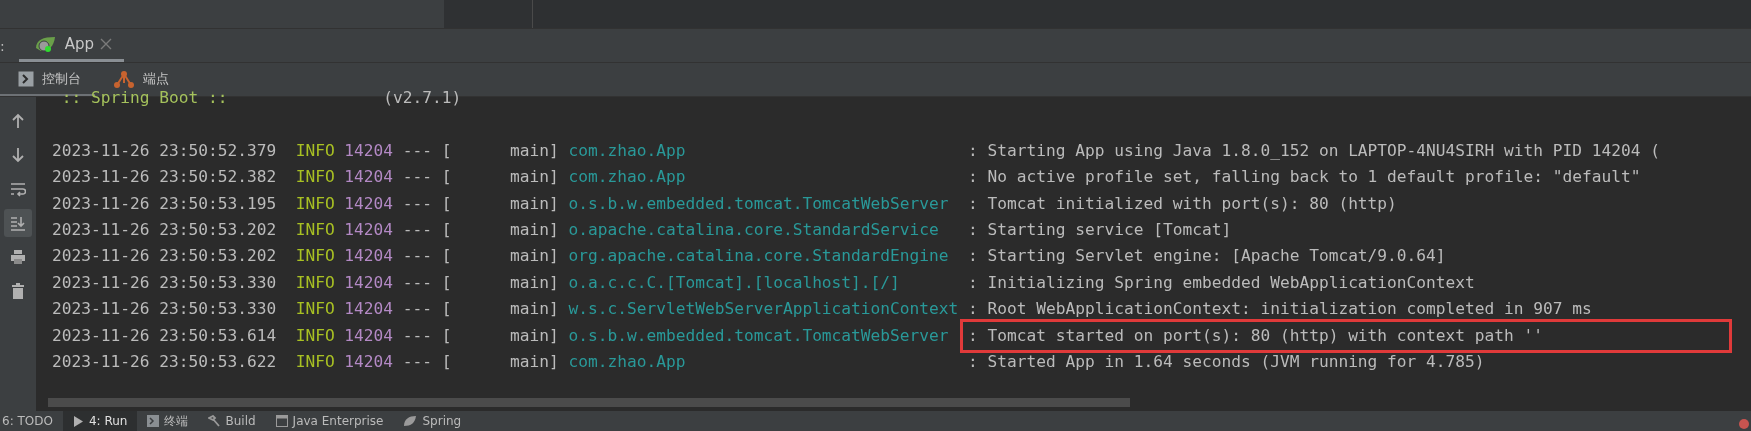  Describe the element at coordinates (165, 335) in the screenshot. I see `timestamp: 2023-11-26 23:50:53.614` at that location.